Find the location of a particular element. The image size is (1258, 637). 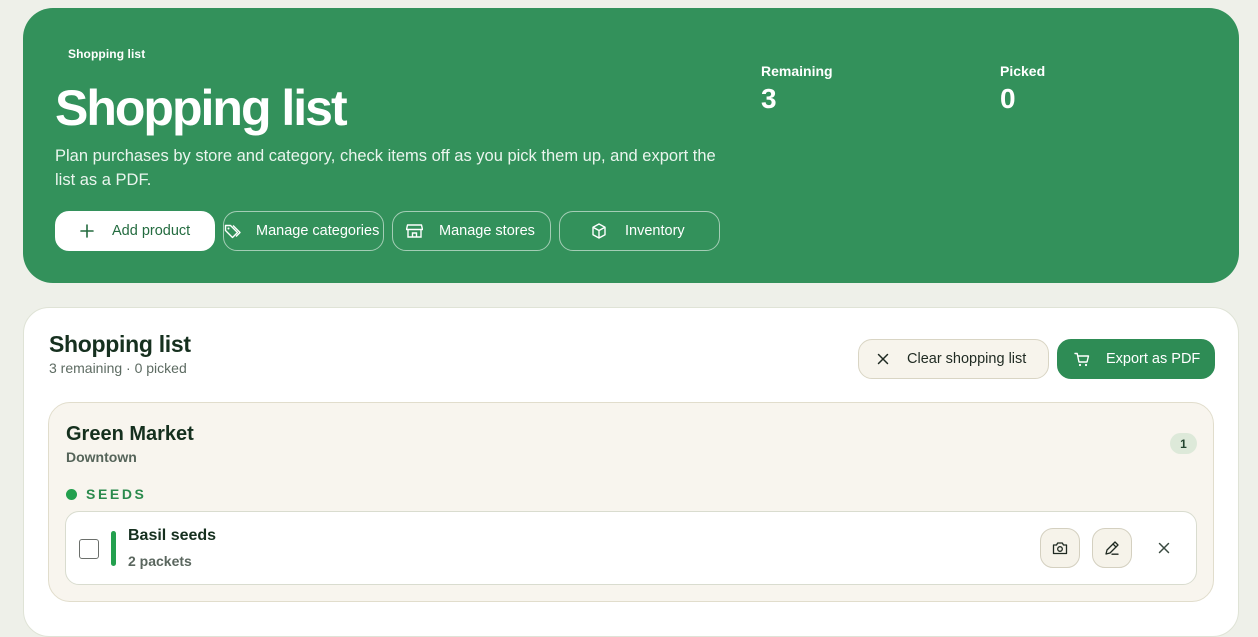

item-photo-button is located at coordinates (1060, 548).